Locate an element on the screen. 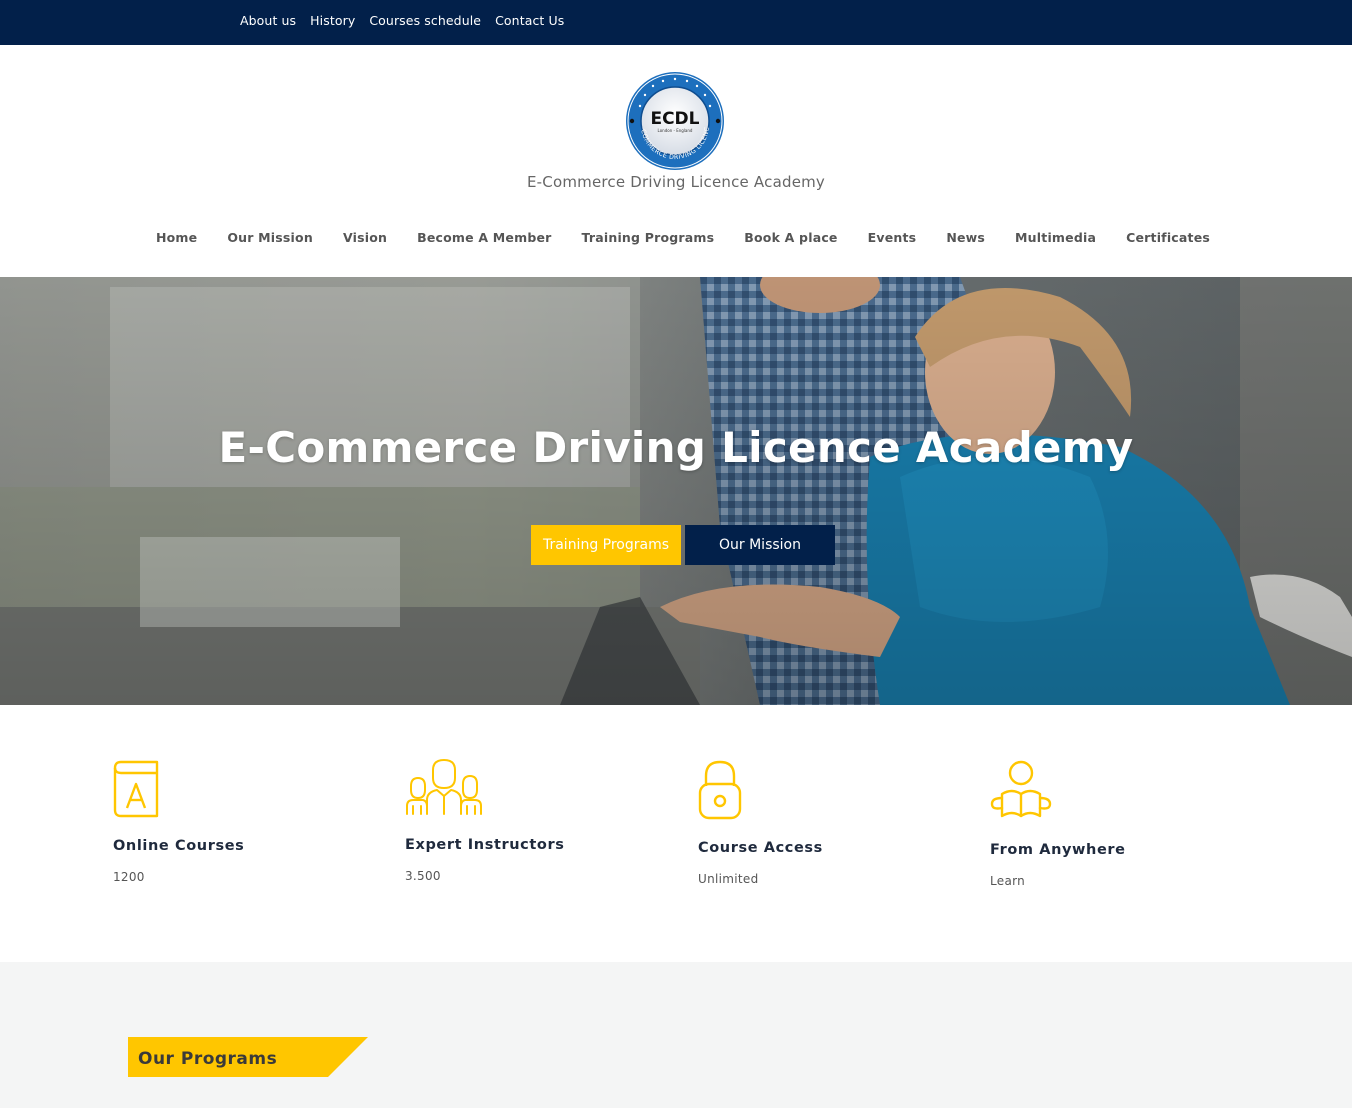 Image resolution: width=1352 pixels, height=1108 pixels. nav-multimedia: Multimedia is located at coordinates (1055, 237).